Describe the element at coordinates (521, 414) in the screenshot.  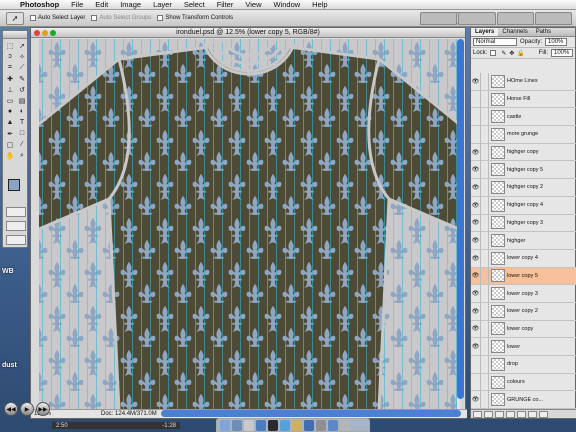
I see `adjustment-layer-button` at that location.